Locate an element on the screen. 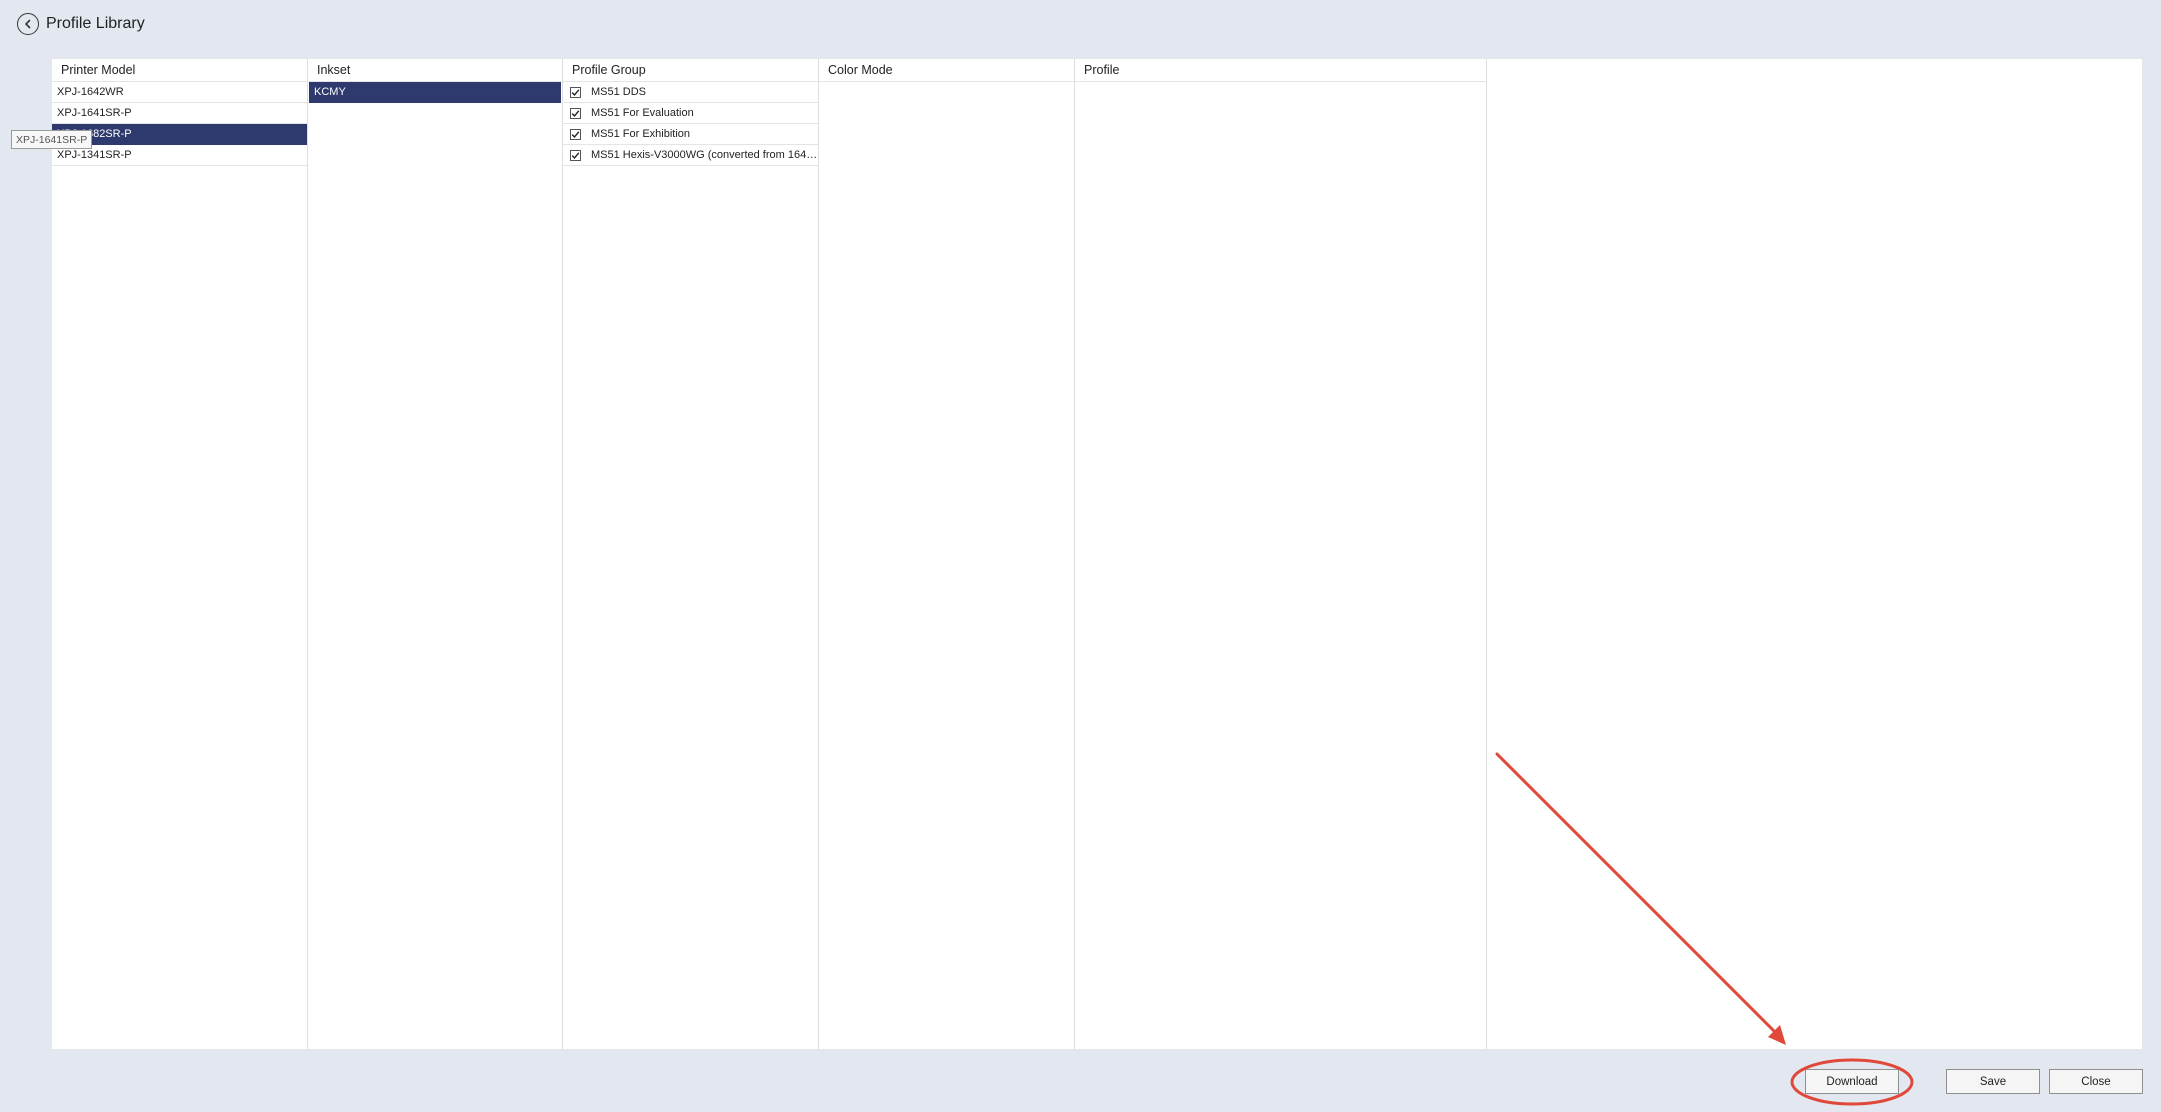 This screenshot has height=1112, width=2161. profile-header: Profile is located at coordinates (1280, 70).